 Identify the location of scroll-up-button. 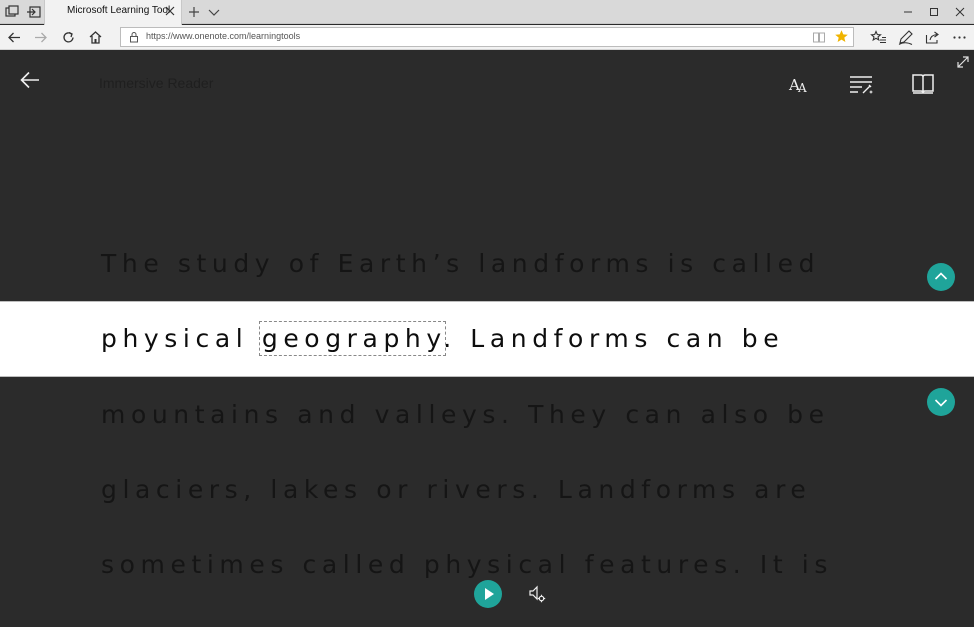
(941, 277).